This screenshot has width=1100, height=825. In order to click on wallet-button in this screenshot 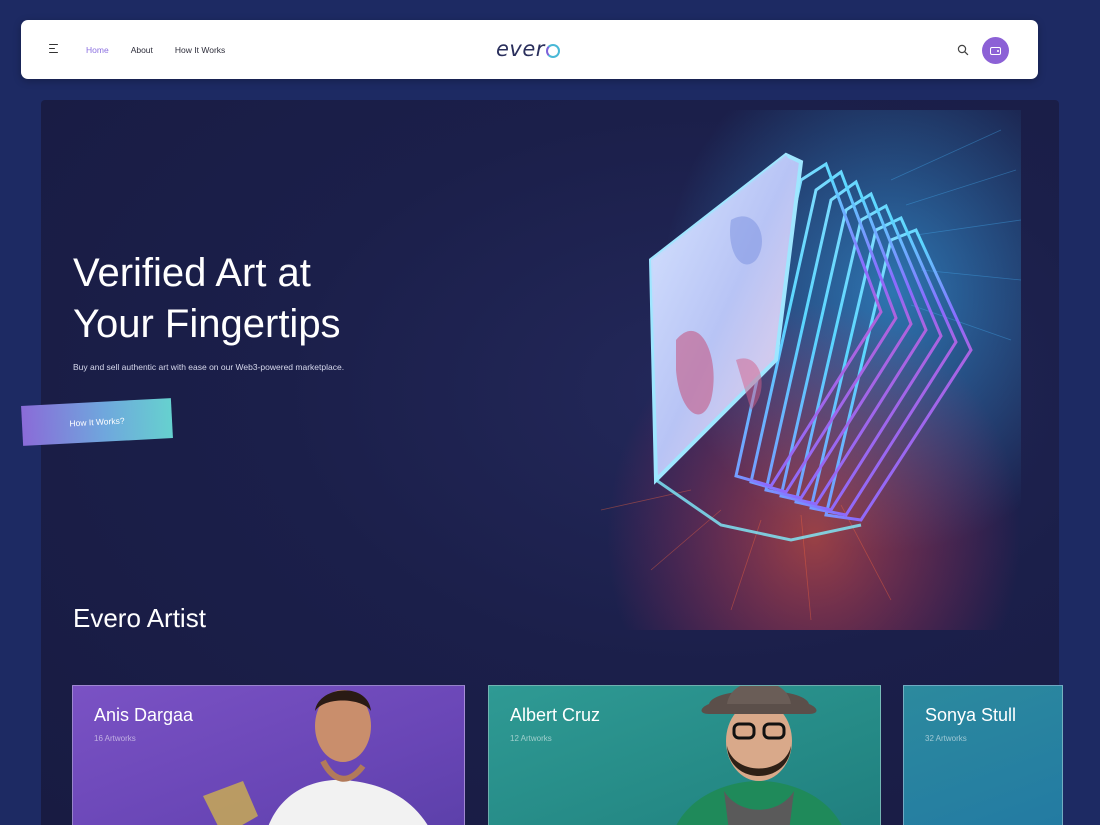, I will do `click(995, 50)`.